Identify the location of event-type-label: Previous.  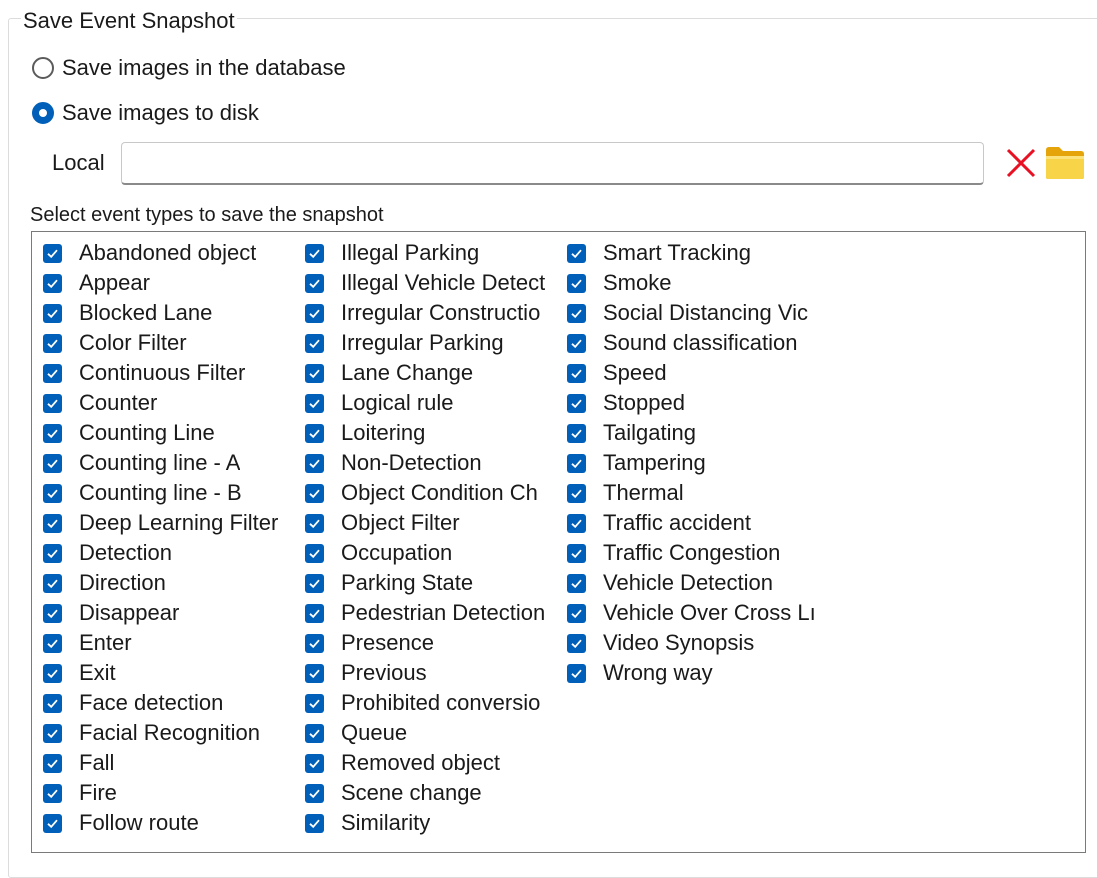
(384, 673).